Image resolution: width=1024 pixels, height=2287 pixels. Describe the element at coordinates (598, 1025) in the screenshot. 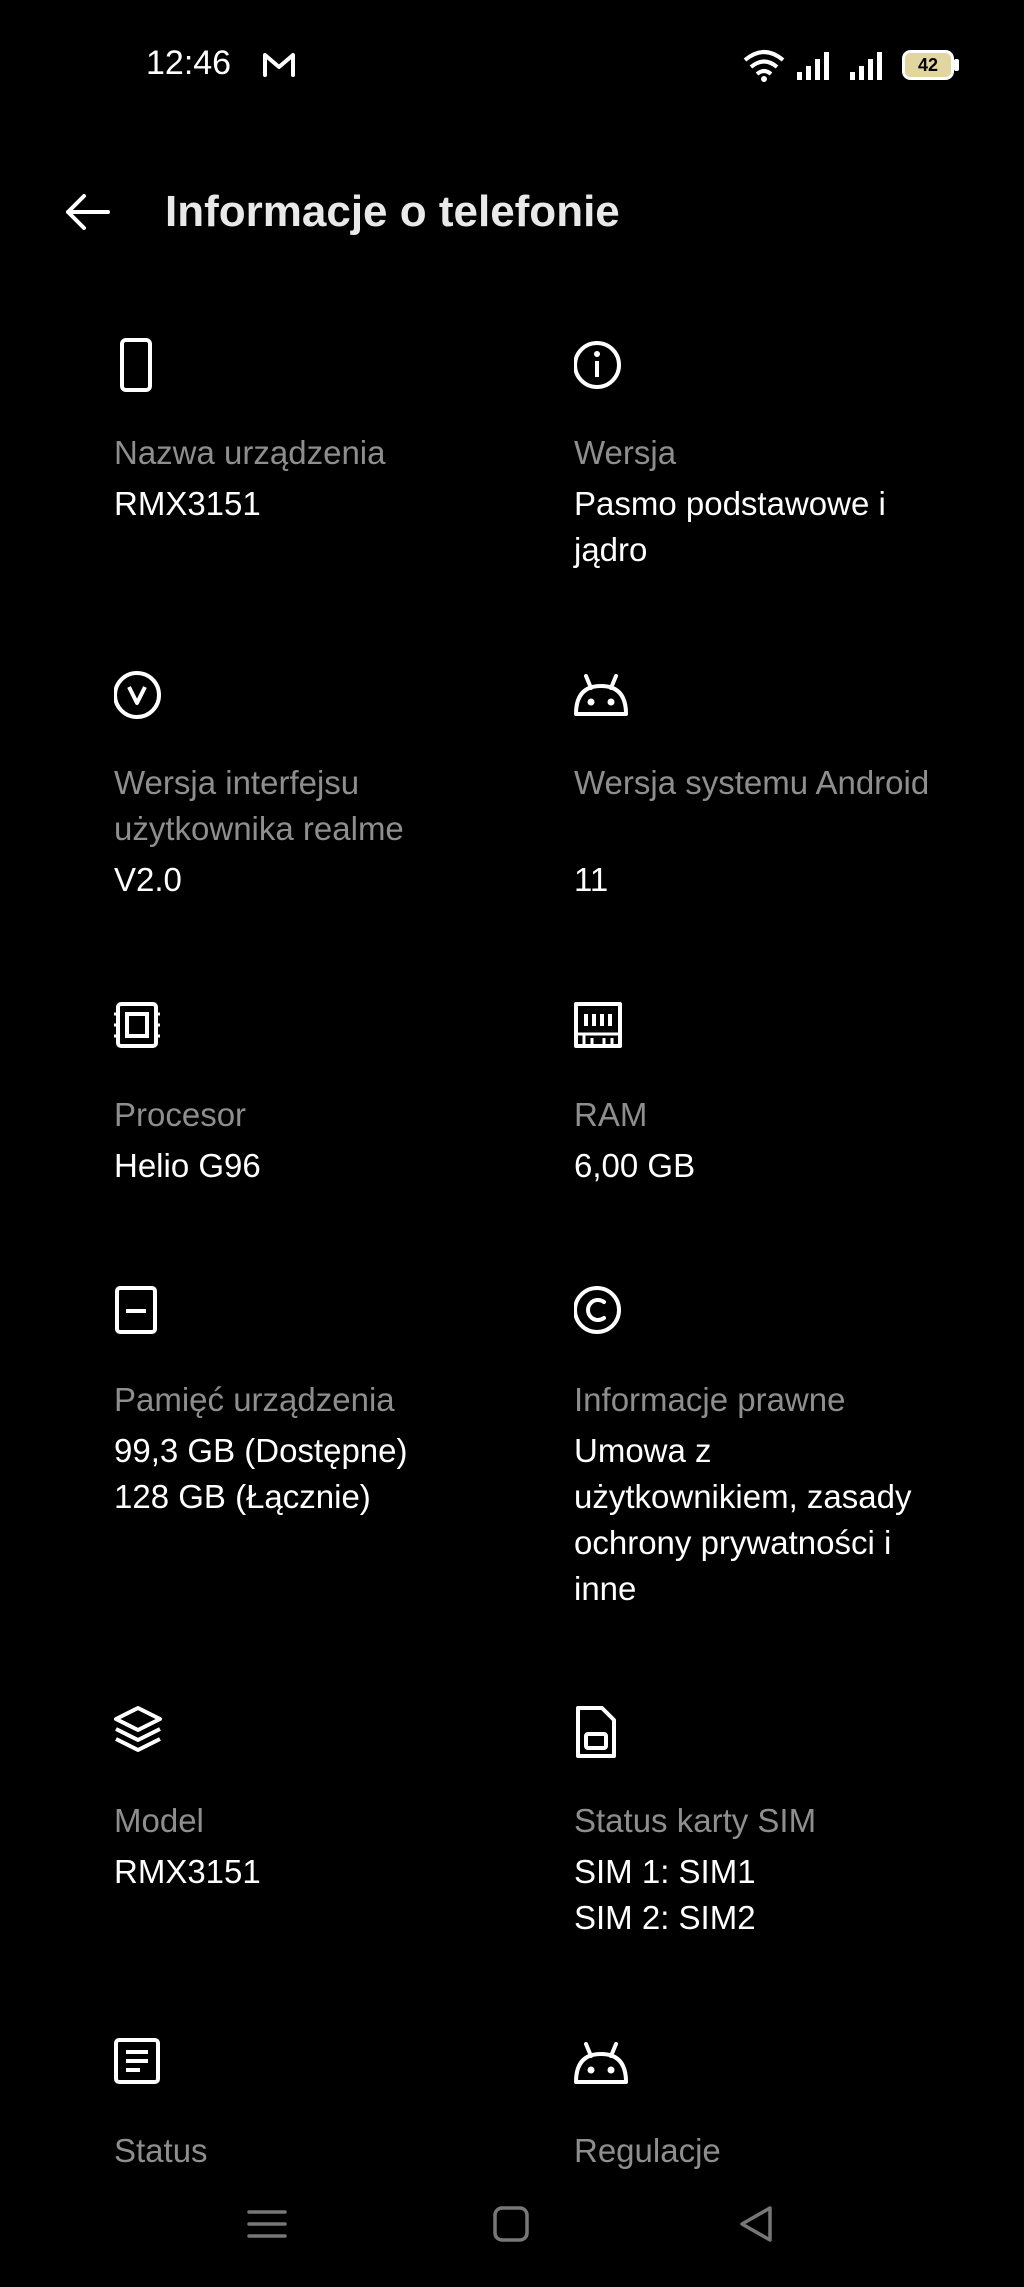

I see `ram-icon` at that location.